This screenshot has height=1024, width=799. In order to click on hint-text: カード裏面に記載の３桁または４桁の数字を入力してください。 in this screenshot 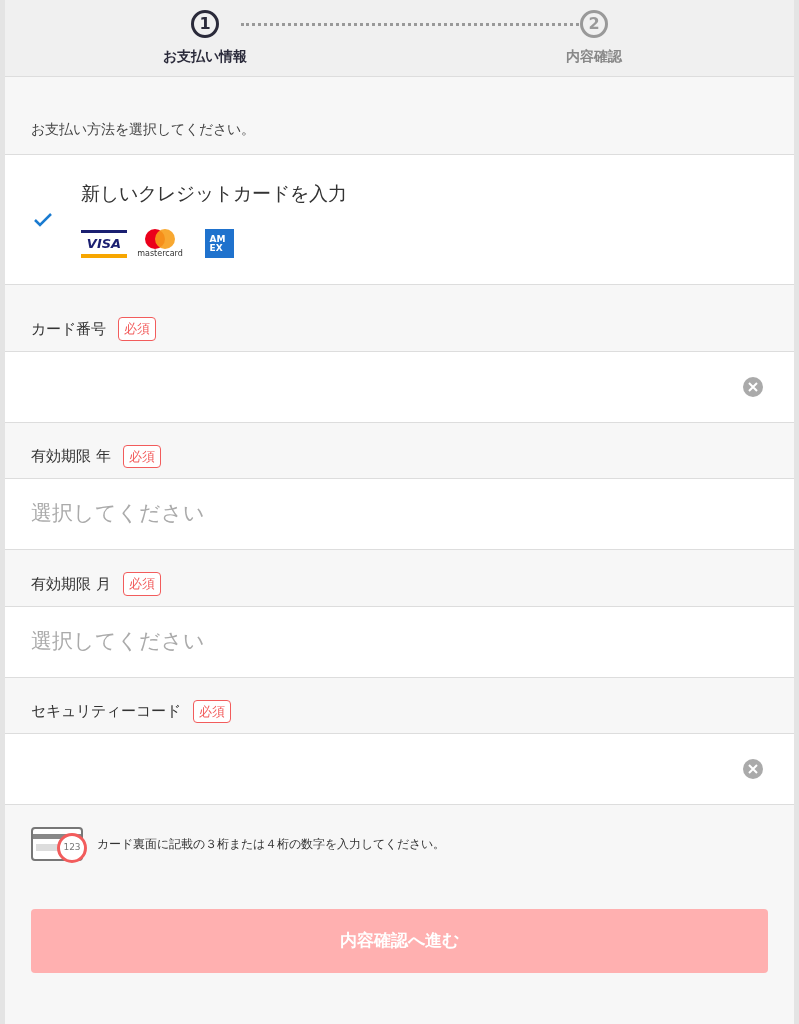, I will do `click(271, 844)`.